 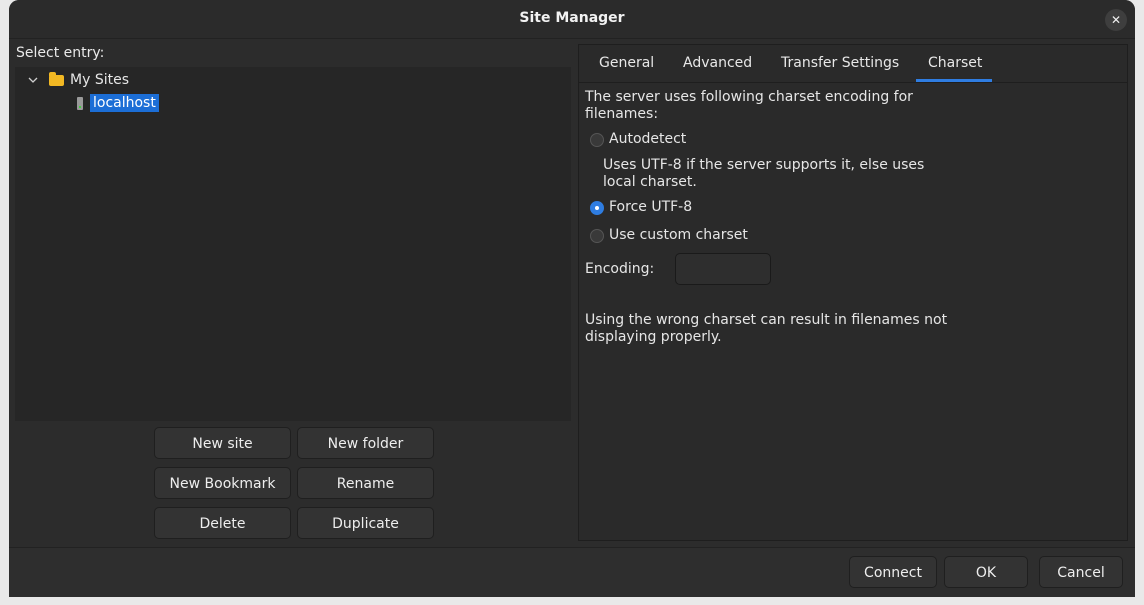 I want to click on charset-intro-line2: filenames:, so click(x=622, y=114).